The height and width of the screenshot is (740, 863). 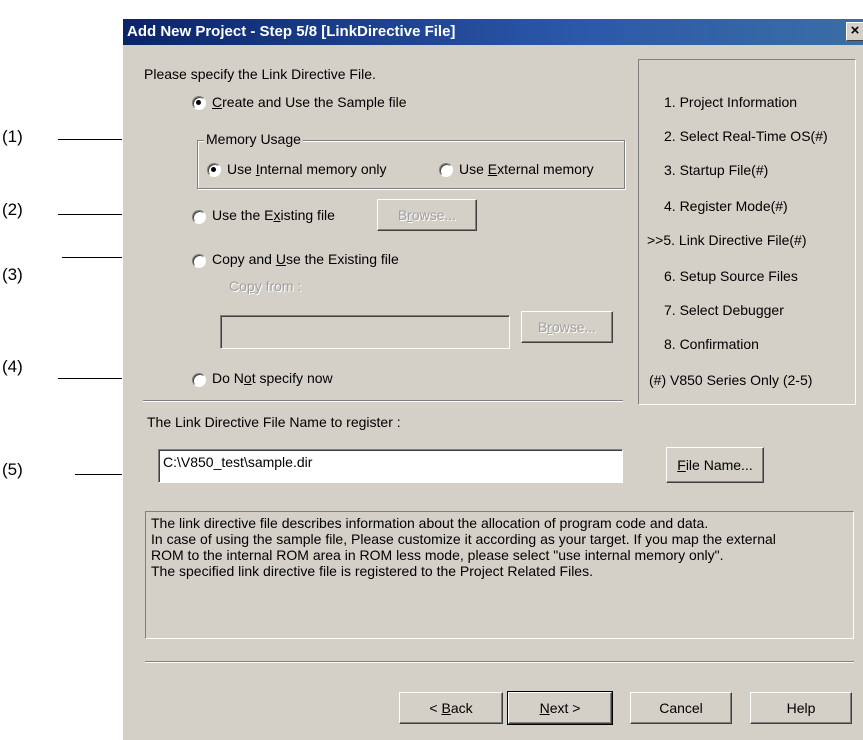 What do you see at coordinates (365, 332) in the screenshot?
I see `copy-from-input` at bounding box center [365, 332].